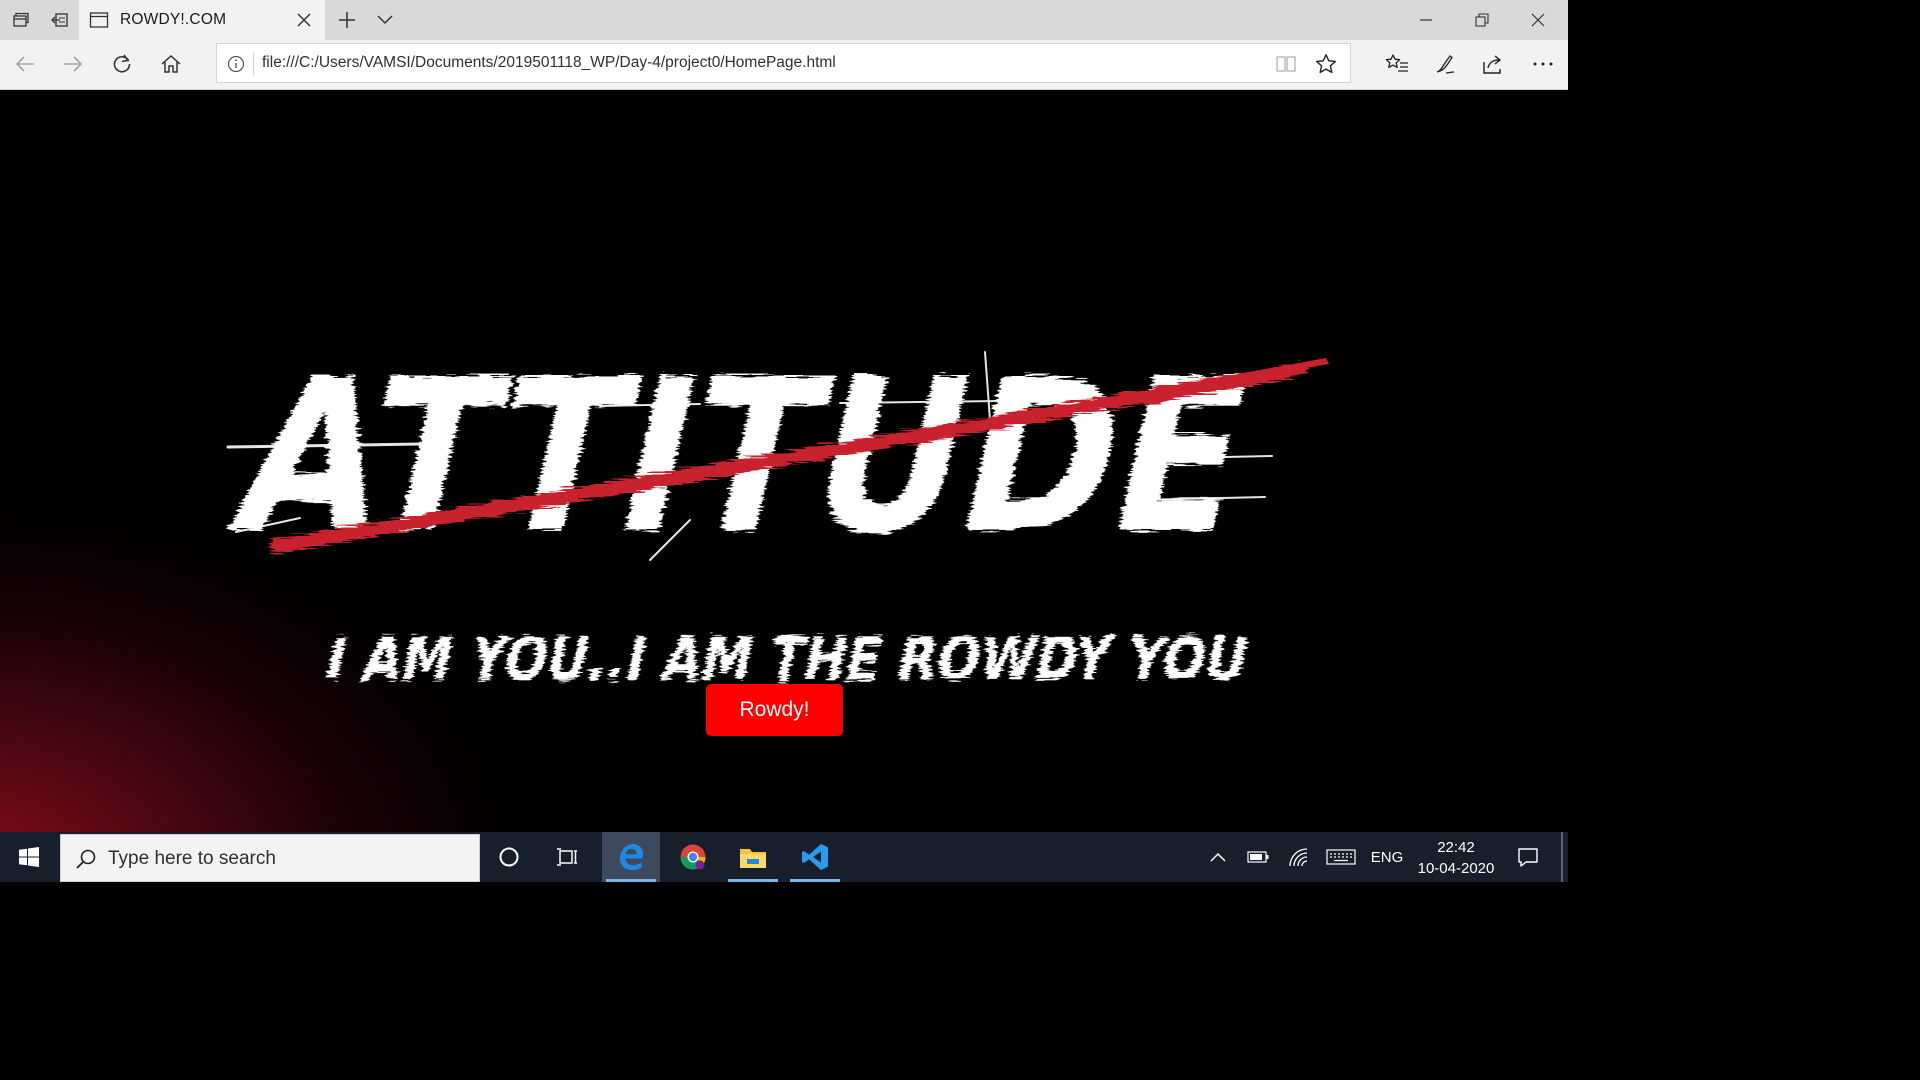 The height and width of the screenshot is (1080, 1920). Describe the element at coordinates (86, 859) in the screenshot. I see `search-icon` at that location.